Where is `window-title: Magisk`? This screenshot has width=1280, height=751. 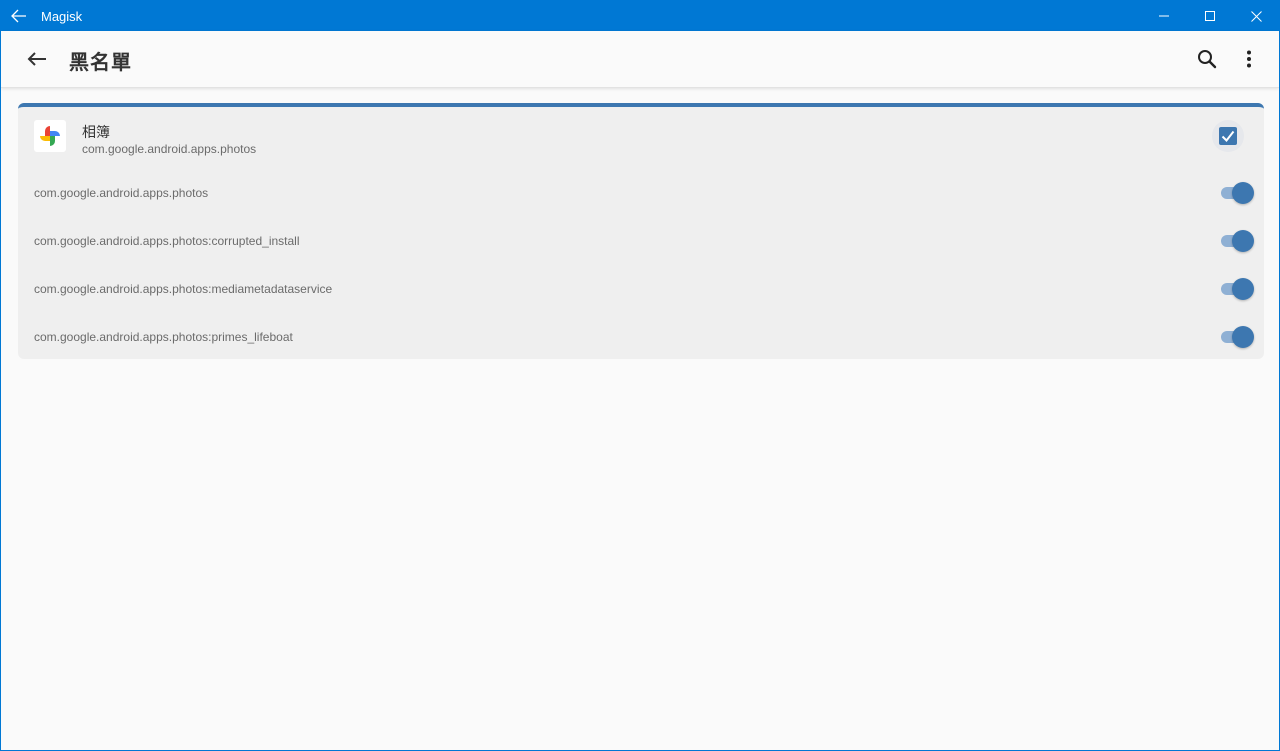 window-title: Magisk is located at coordinates (62, 16).